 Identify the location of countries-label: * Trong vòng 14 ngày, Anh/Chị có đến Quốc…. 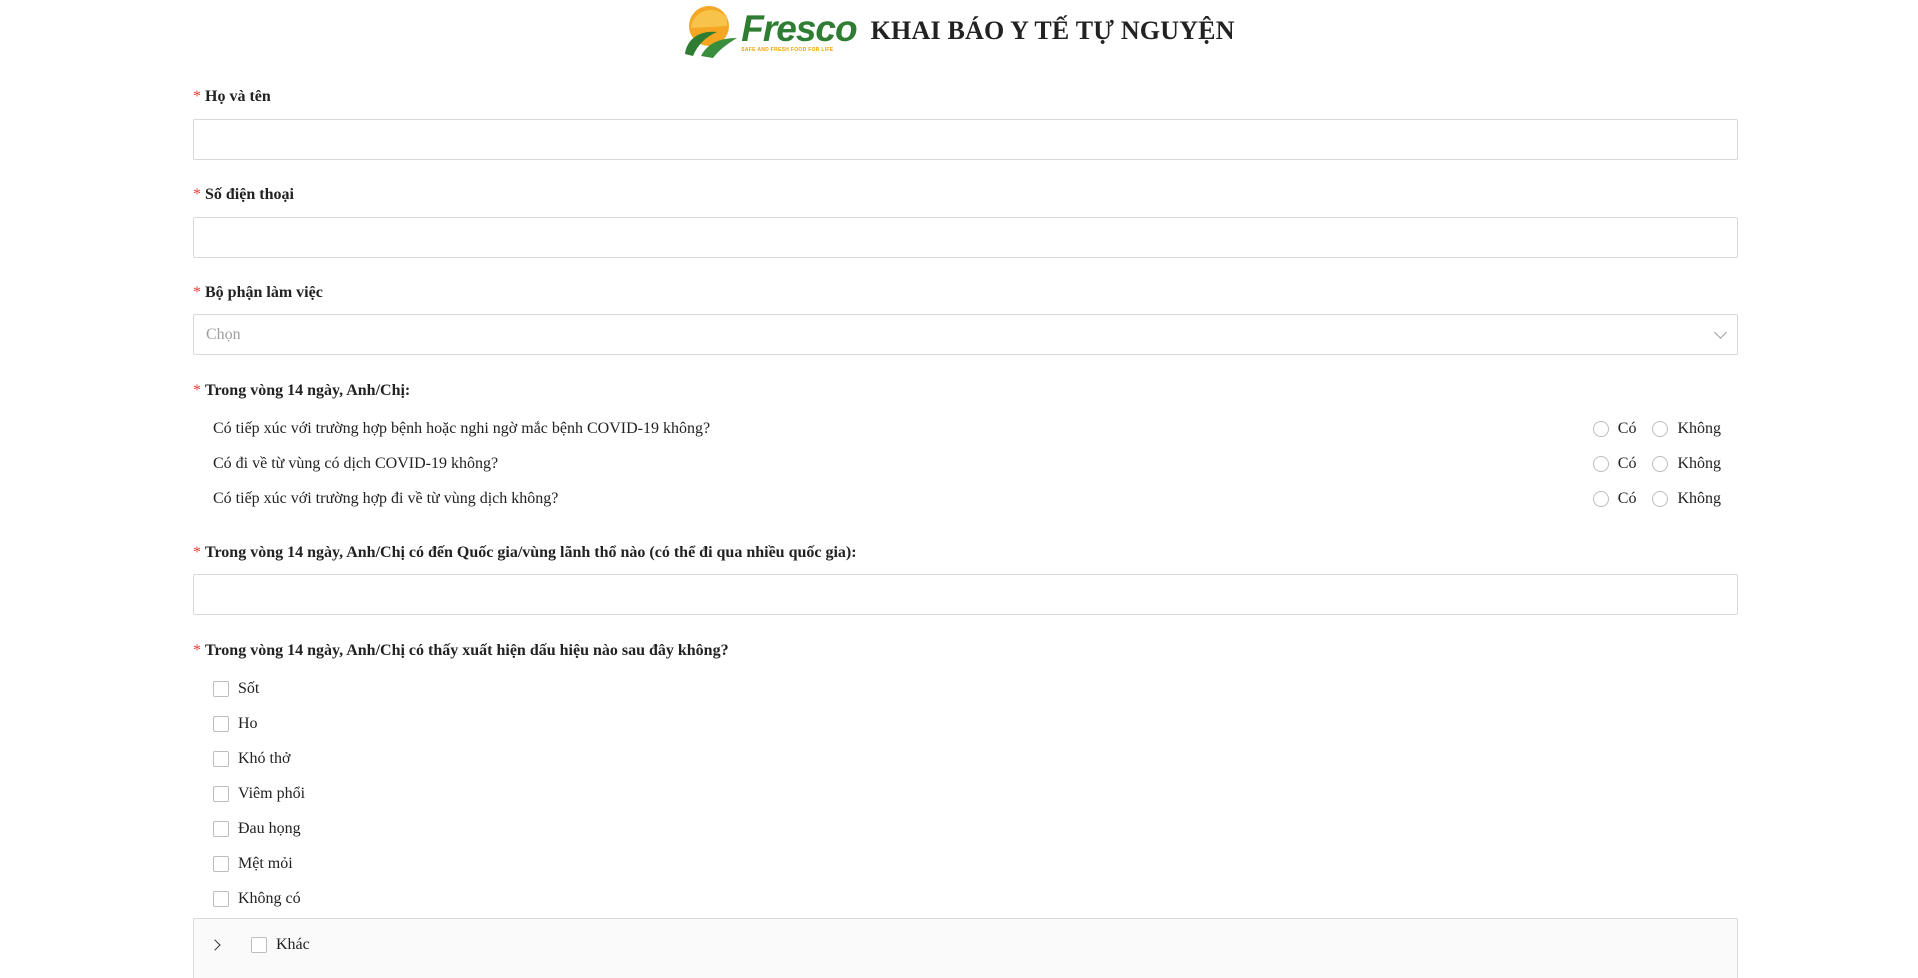
(525, 552).